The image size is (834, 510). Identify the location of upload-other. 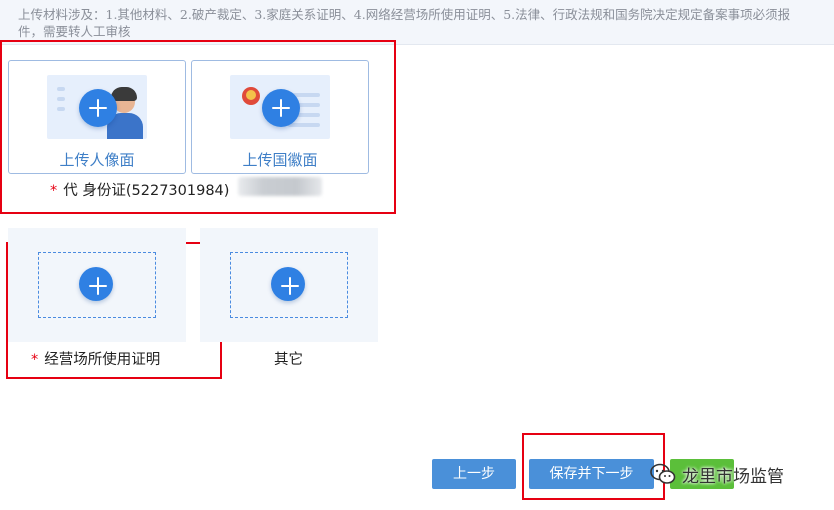
(289, 285).